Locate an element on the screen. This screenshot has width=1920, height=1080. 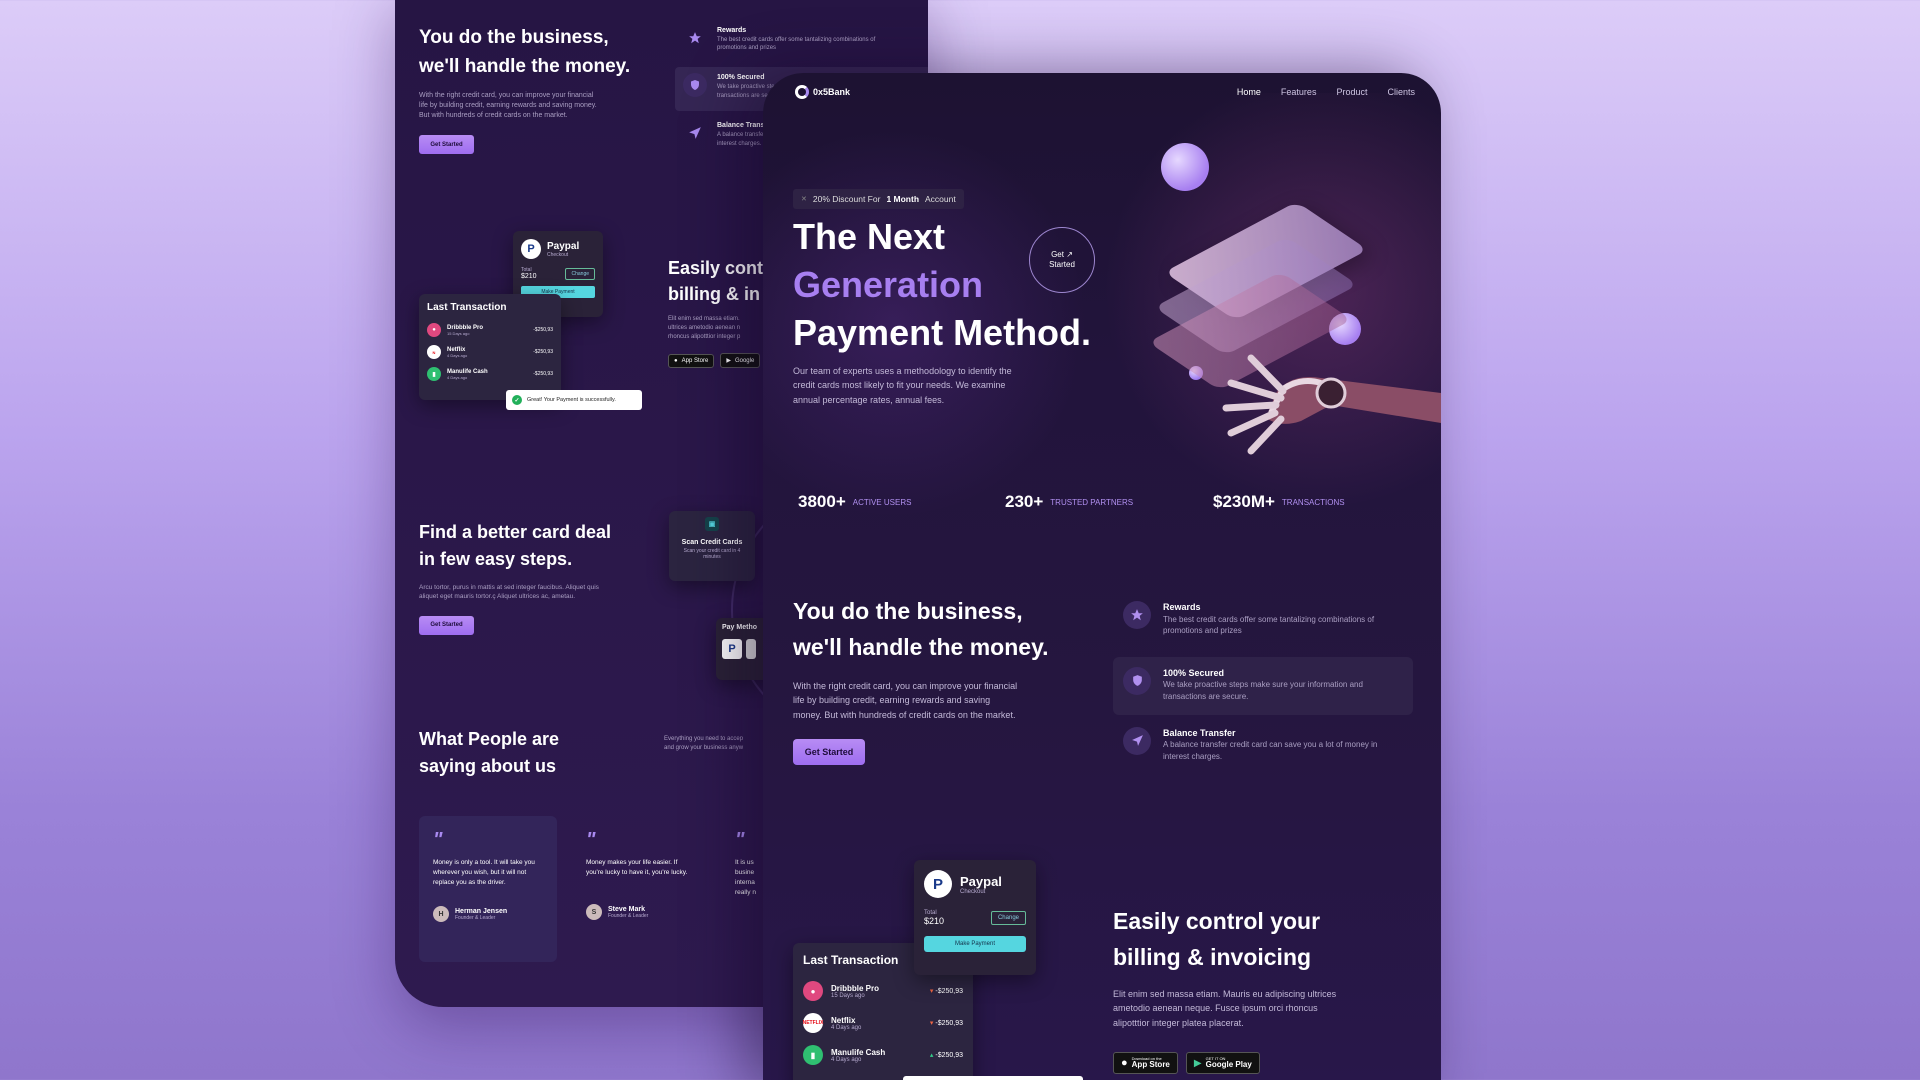
manulife-icon: ▮ is located at coordinates (813, 1055).